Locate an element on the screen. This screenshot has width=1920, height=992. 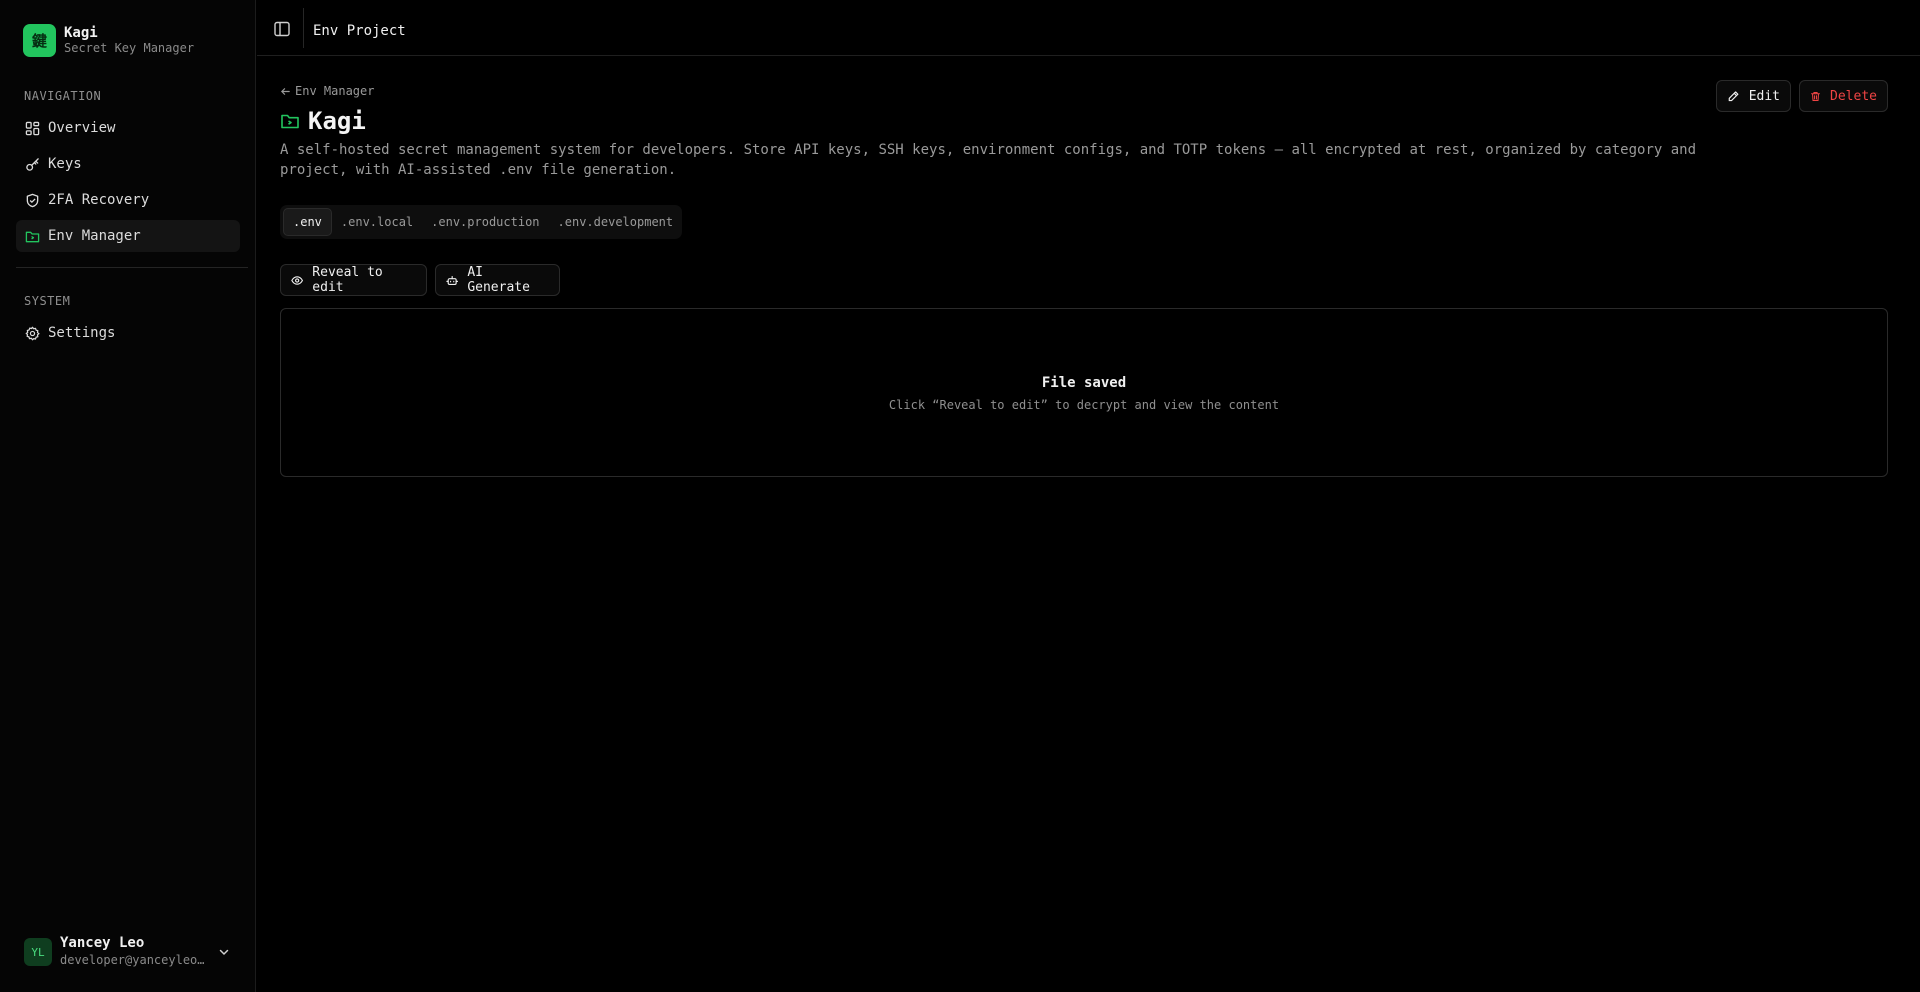
sidebar-item-label: 2FA Recovery is located at coordinates (99, 200).